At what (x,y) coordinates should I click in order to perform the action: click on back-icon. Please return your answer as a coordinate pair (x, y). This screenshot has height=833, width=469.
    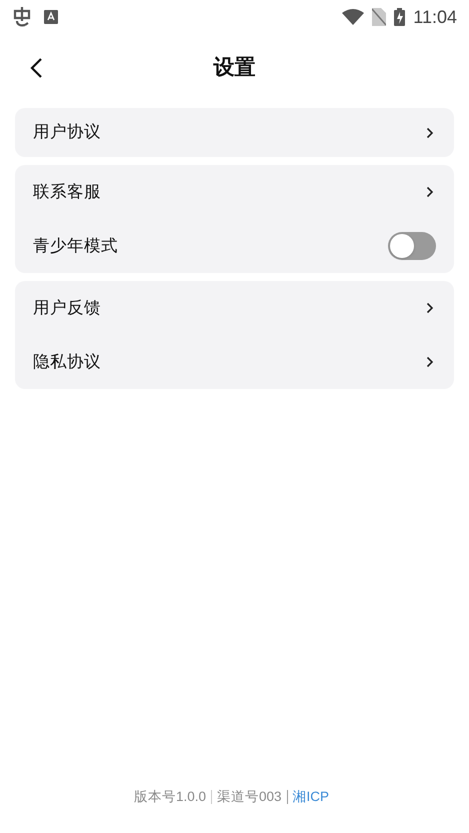
    Looking at the image, I should click on (36, 68).